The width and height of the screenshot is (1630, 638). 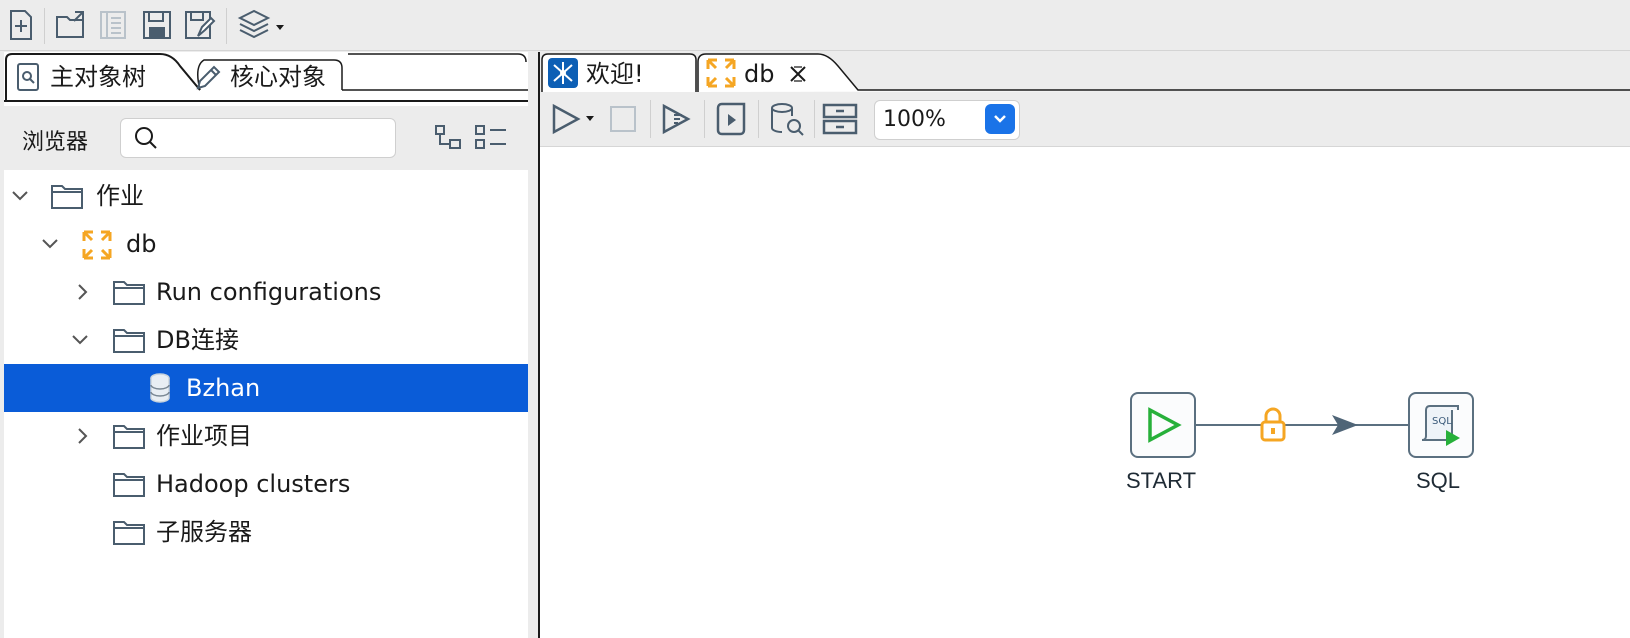 What do you see at coordinates (1085, 119) in the screenshot?
I see `editor-toolbar: 100%` at bounding box center [1085, 119].